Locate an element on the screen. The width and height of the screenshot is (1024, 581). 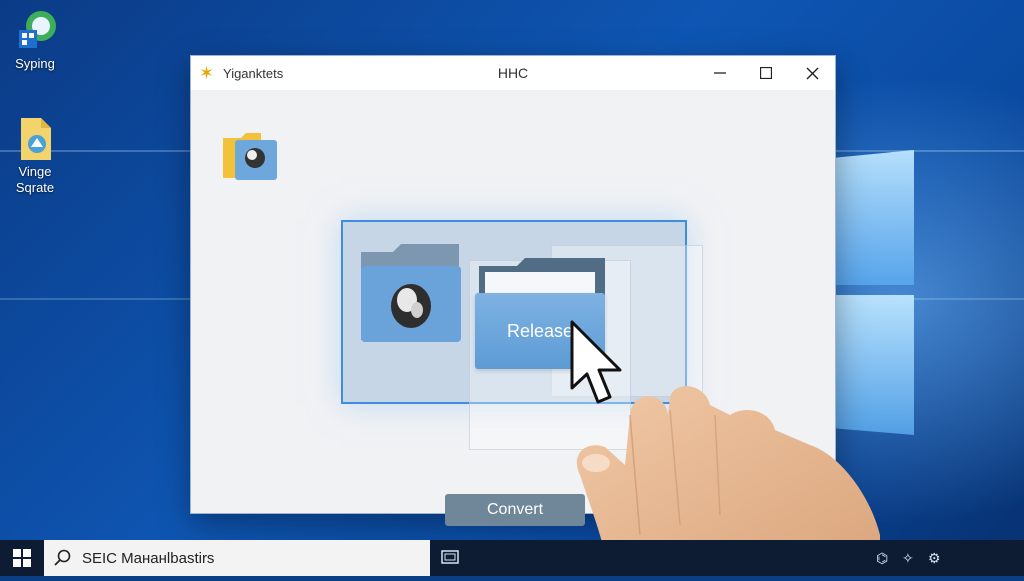
network-icon: ⌬ is located at coordinates (886, 558).